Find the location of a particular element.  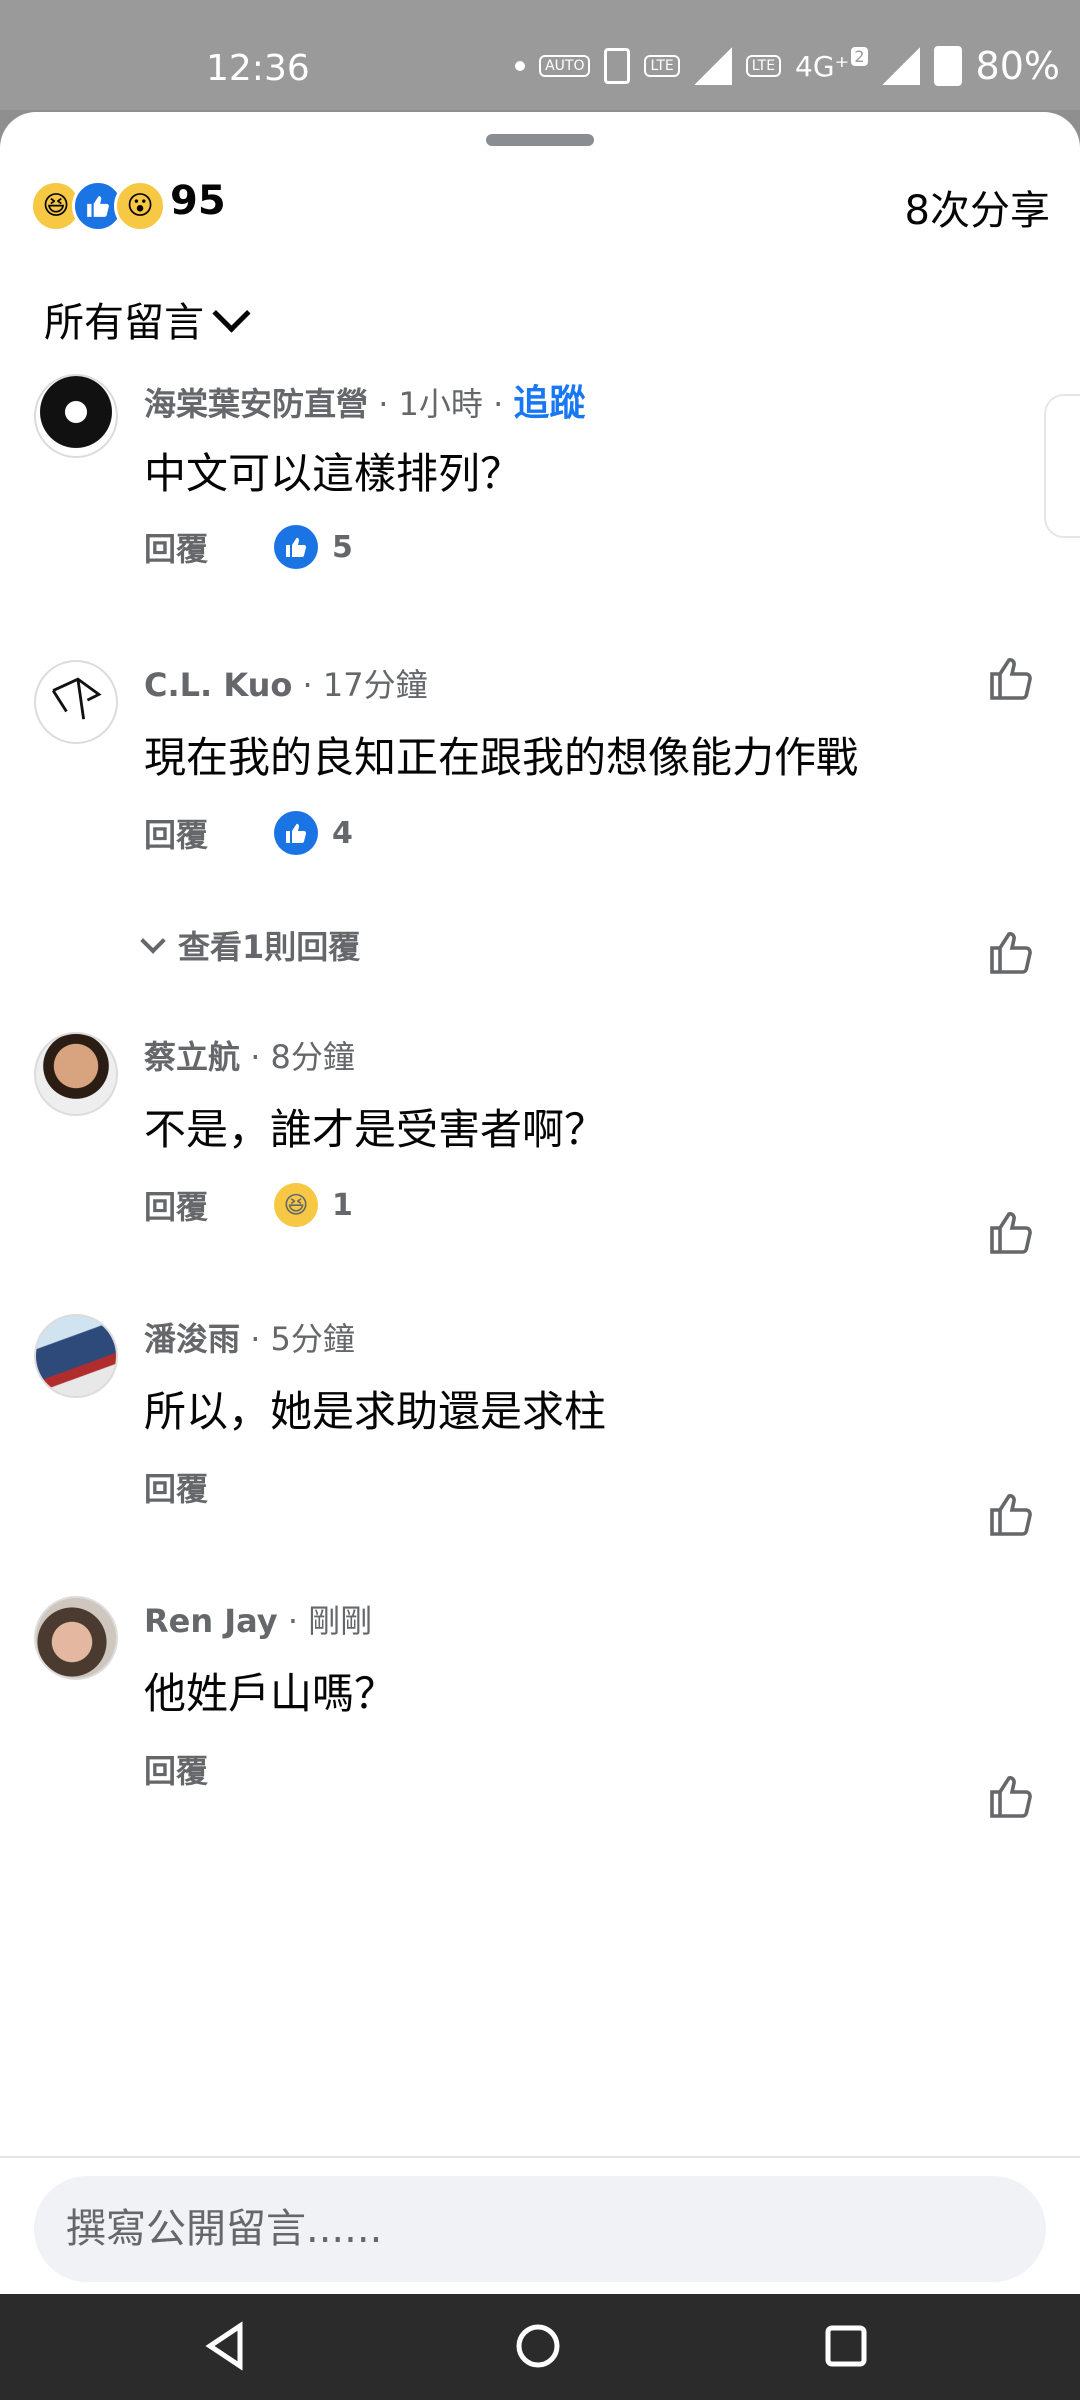

comment-time: · 5分鐘 is located at coordinates (302, 1339).